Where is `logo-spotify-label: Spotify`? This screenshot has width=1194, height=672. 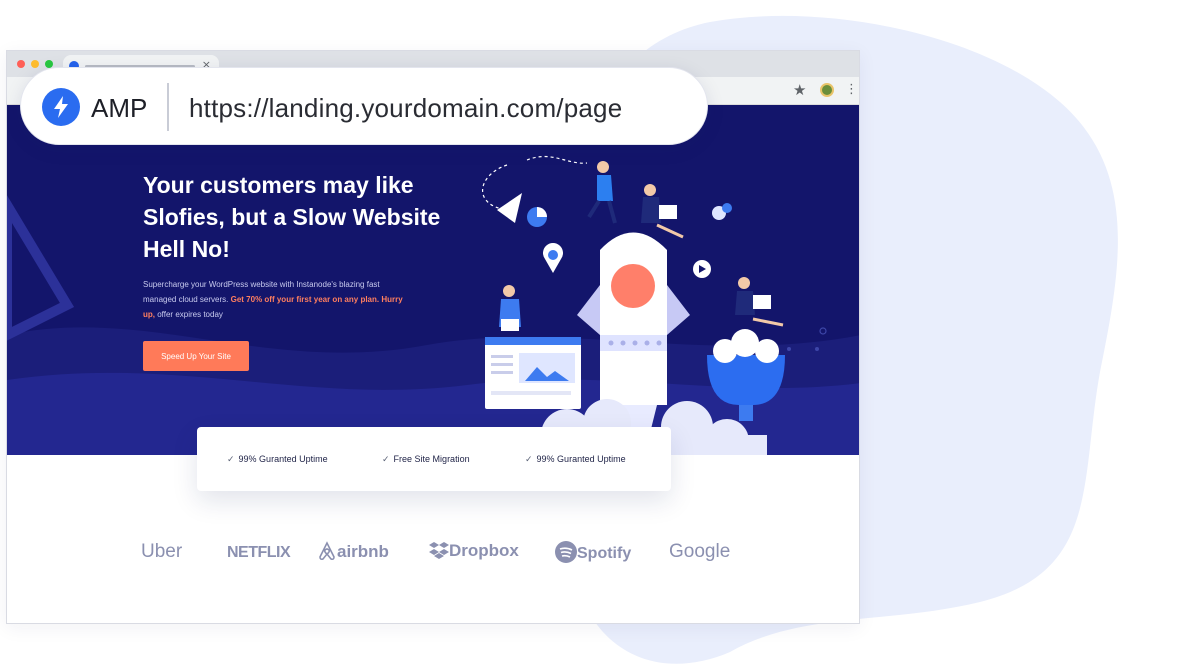 logo-spotify-label: Spotify is located at coordinates (604, 553).